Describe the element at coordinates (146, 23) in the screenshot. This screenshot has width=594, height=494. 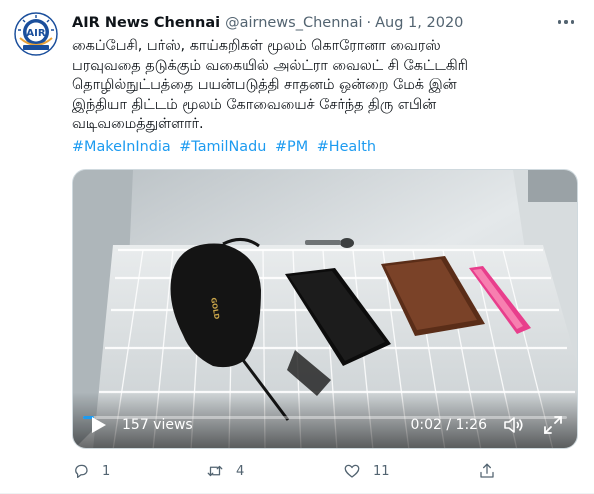
I see `display-name: AIR News Chennai` at that location.